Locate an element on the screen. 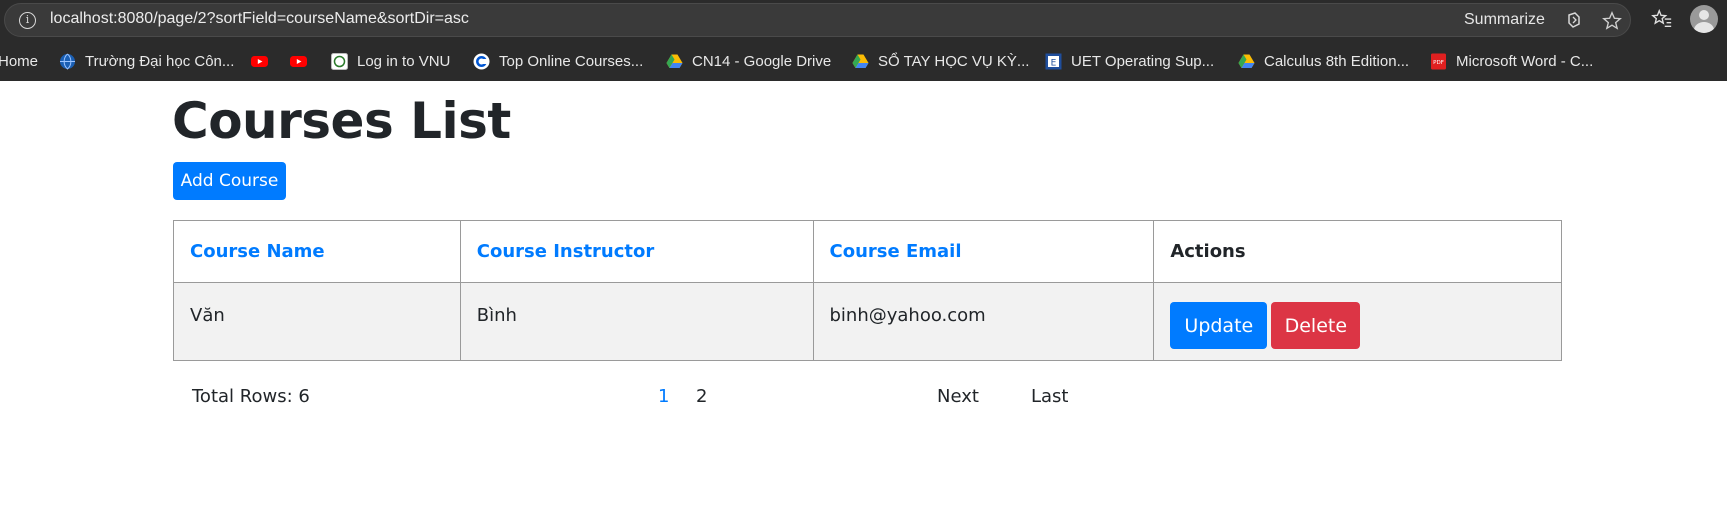 This screenshot has height=524, width=1727. site-info-icon: i is located at coordinates (27, 20).